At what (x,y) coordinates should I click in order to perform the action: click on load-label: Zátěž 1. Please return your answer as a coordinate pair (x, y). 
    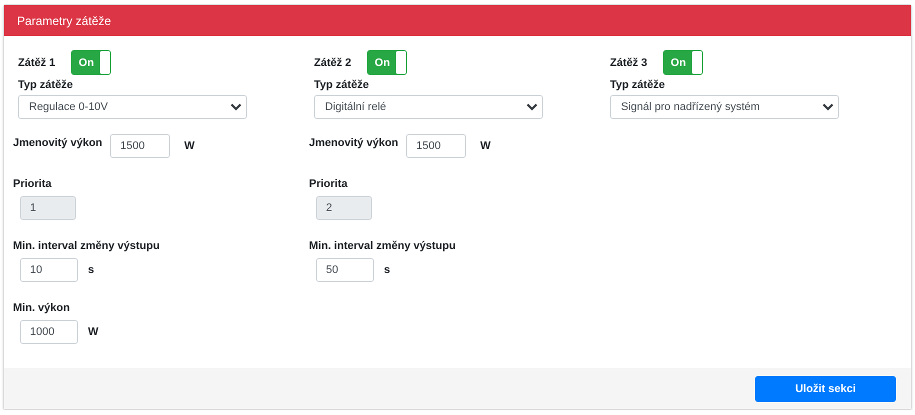
    Looking at the image, I should click on (37, 62).